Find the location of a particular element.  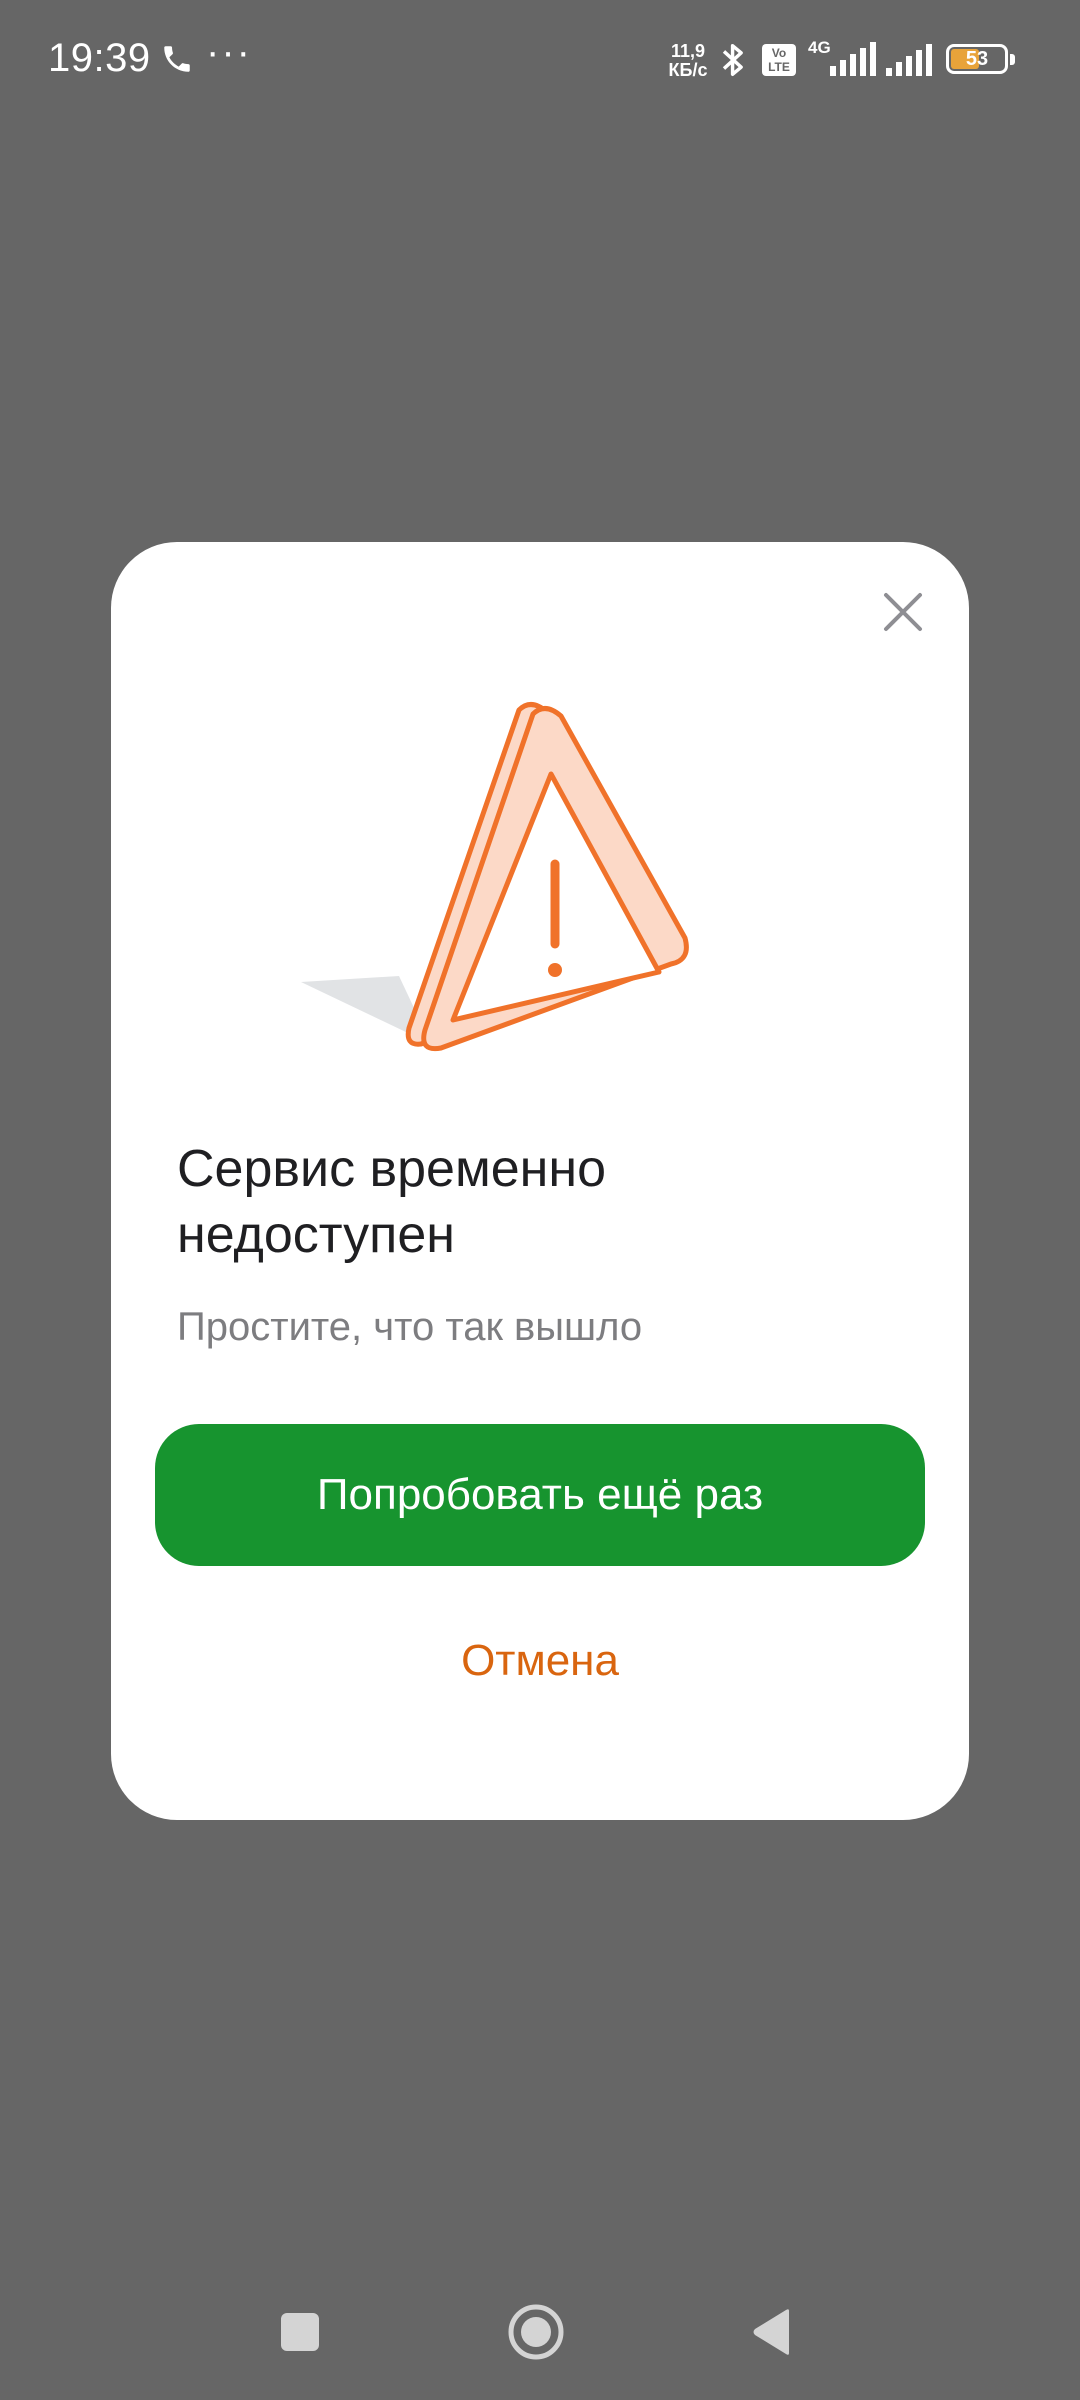

warning-triangle-icon is located at coordinates (495, 877).